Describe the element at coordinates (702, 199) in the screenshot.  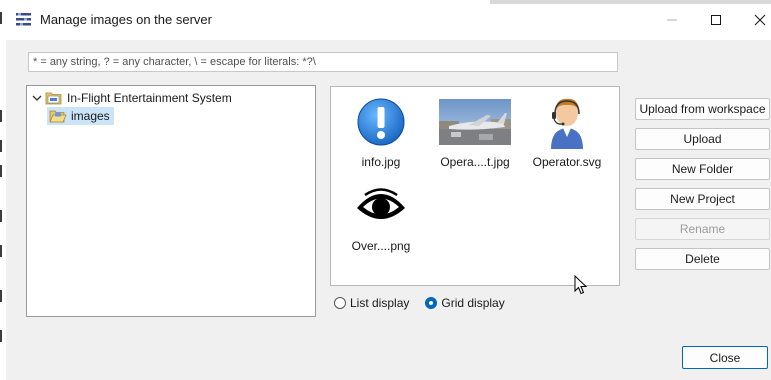
I see `new-project-button: New Project` at that location.